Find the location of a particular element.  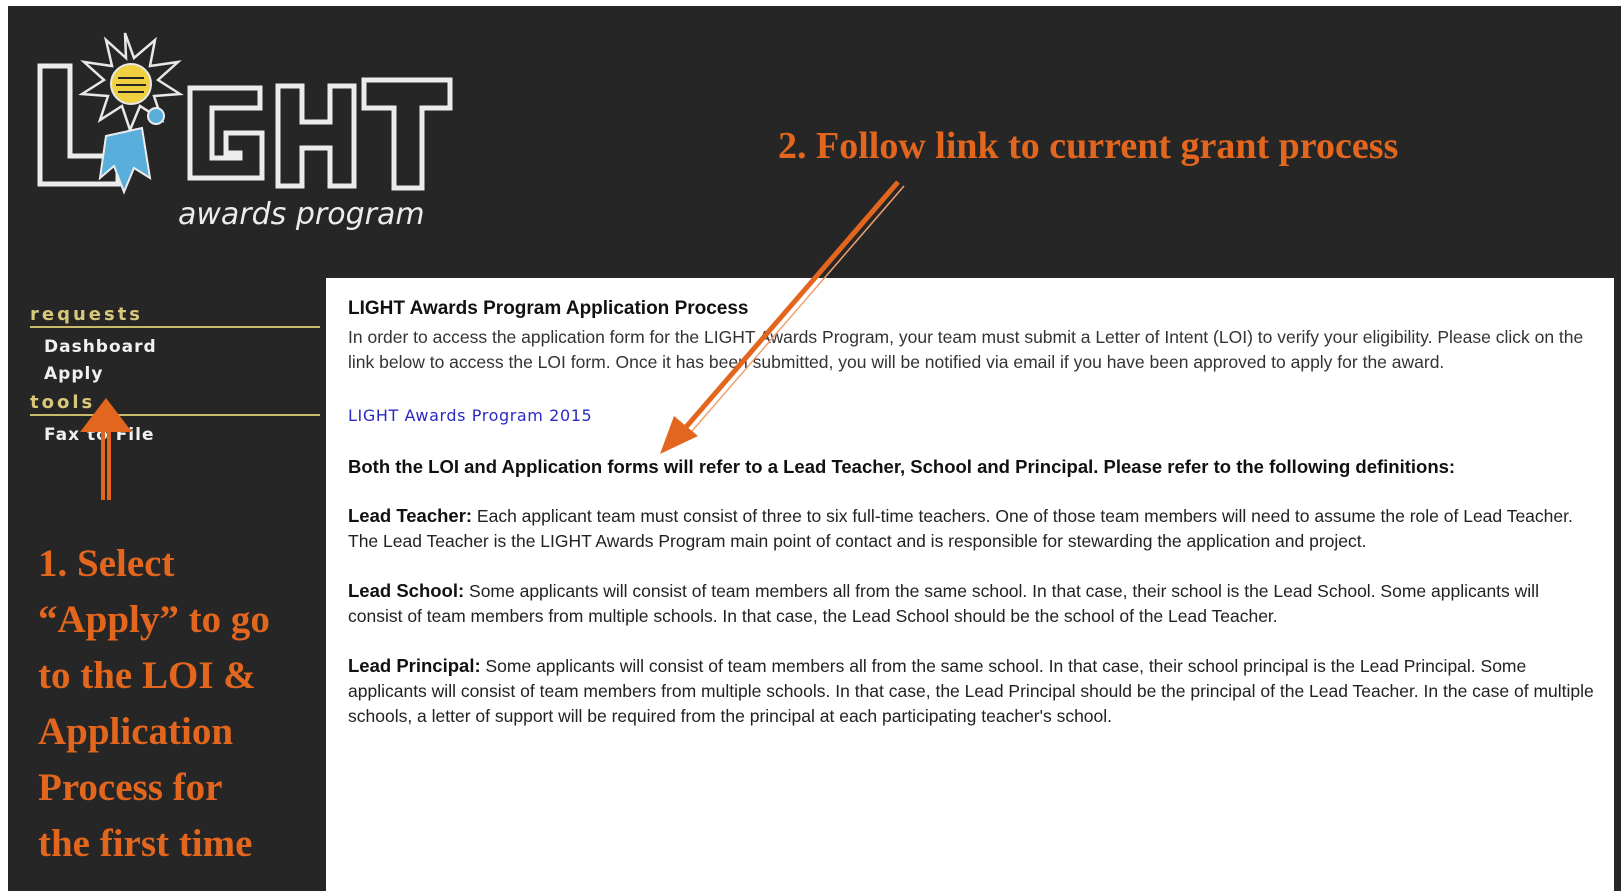

sidebar-item-dashboard: Dashboard is located at coordinates (175, 347).